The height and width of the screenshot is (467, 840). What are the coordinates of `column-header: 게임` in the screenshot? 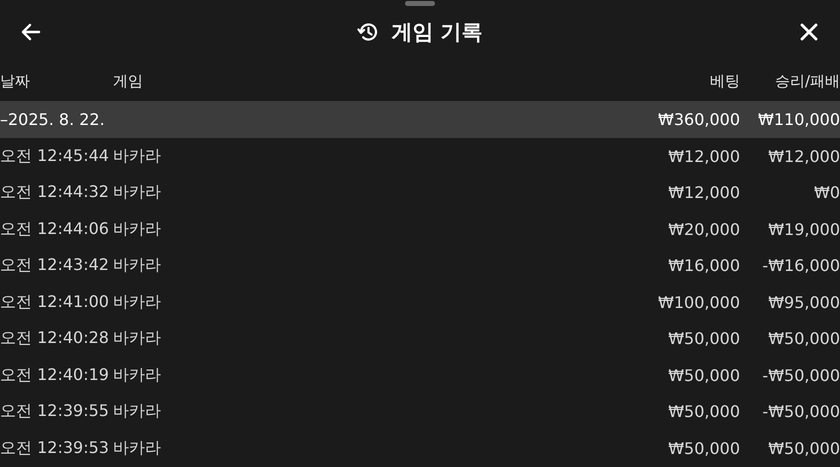 It's located at (128, 81).